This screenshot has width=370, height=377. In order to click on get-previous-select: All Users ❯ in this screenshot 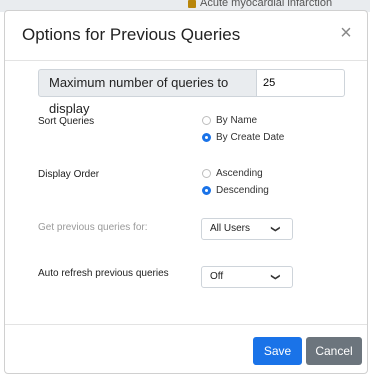, I will do `click(247, 229)`.